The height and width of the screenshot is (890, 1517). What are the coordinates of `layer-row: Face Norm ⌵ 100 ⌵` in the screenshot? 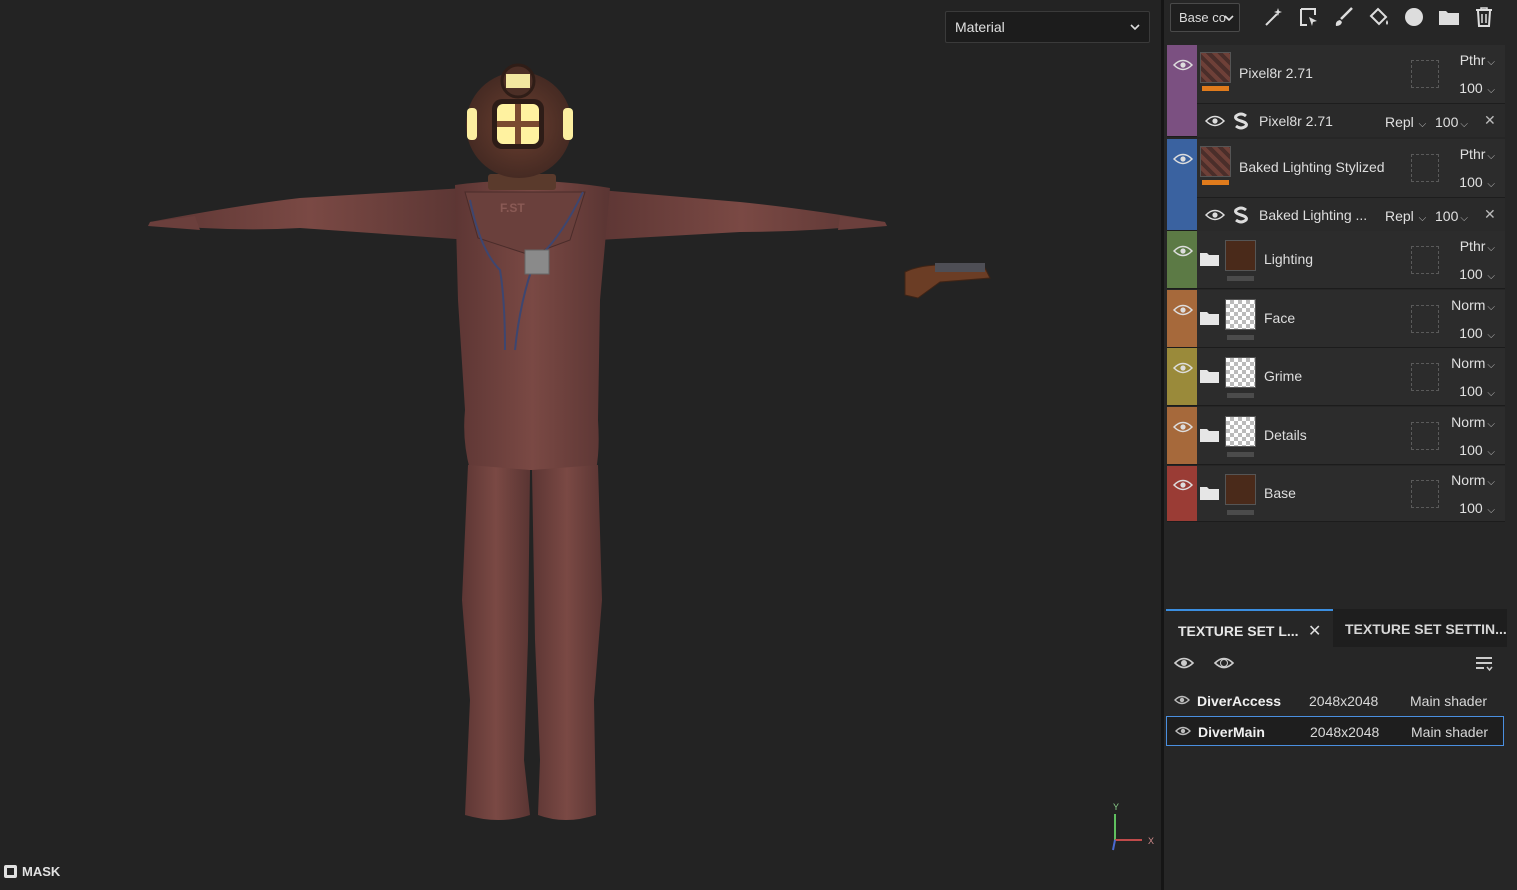 It's located at (1336, 319).